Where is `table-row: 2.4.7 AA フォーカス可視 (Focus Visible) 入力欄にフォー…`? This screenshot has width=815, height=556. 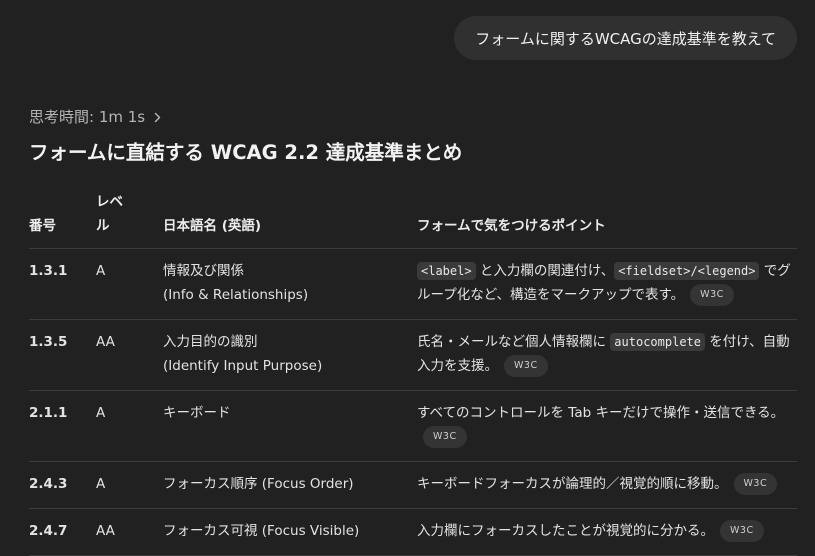 table-row: 2.4.7 AA フォーカス可視 (Focus Visible) 入力欄にフォー… is located at coordinates (413, 532).